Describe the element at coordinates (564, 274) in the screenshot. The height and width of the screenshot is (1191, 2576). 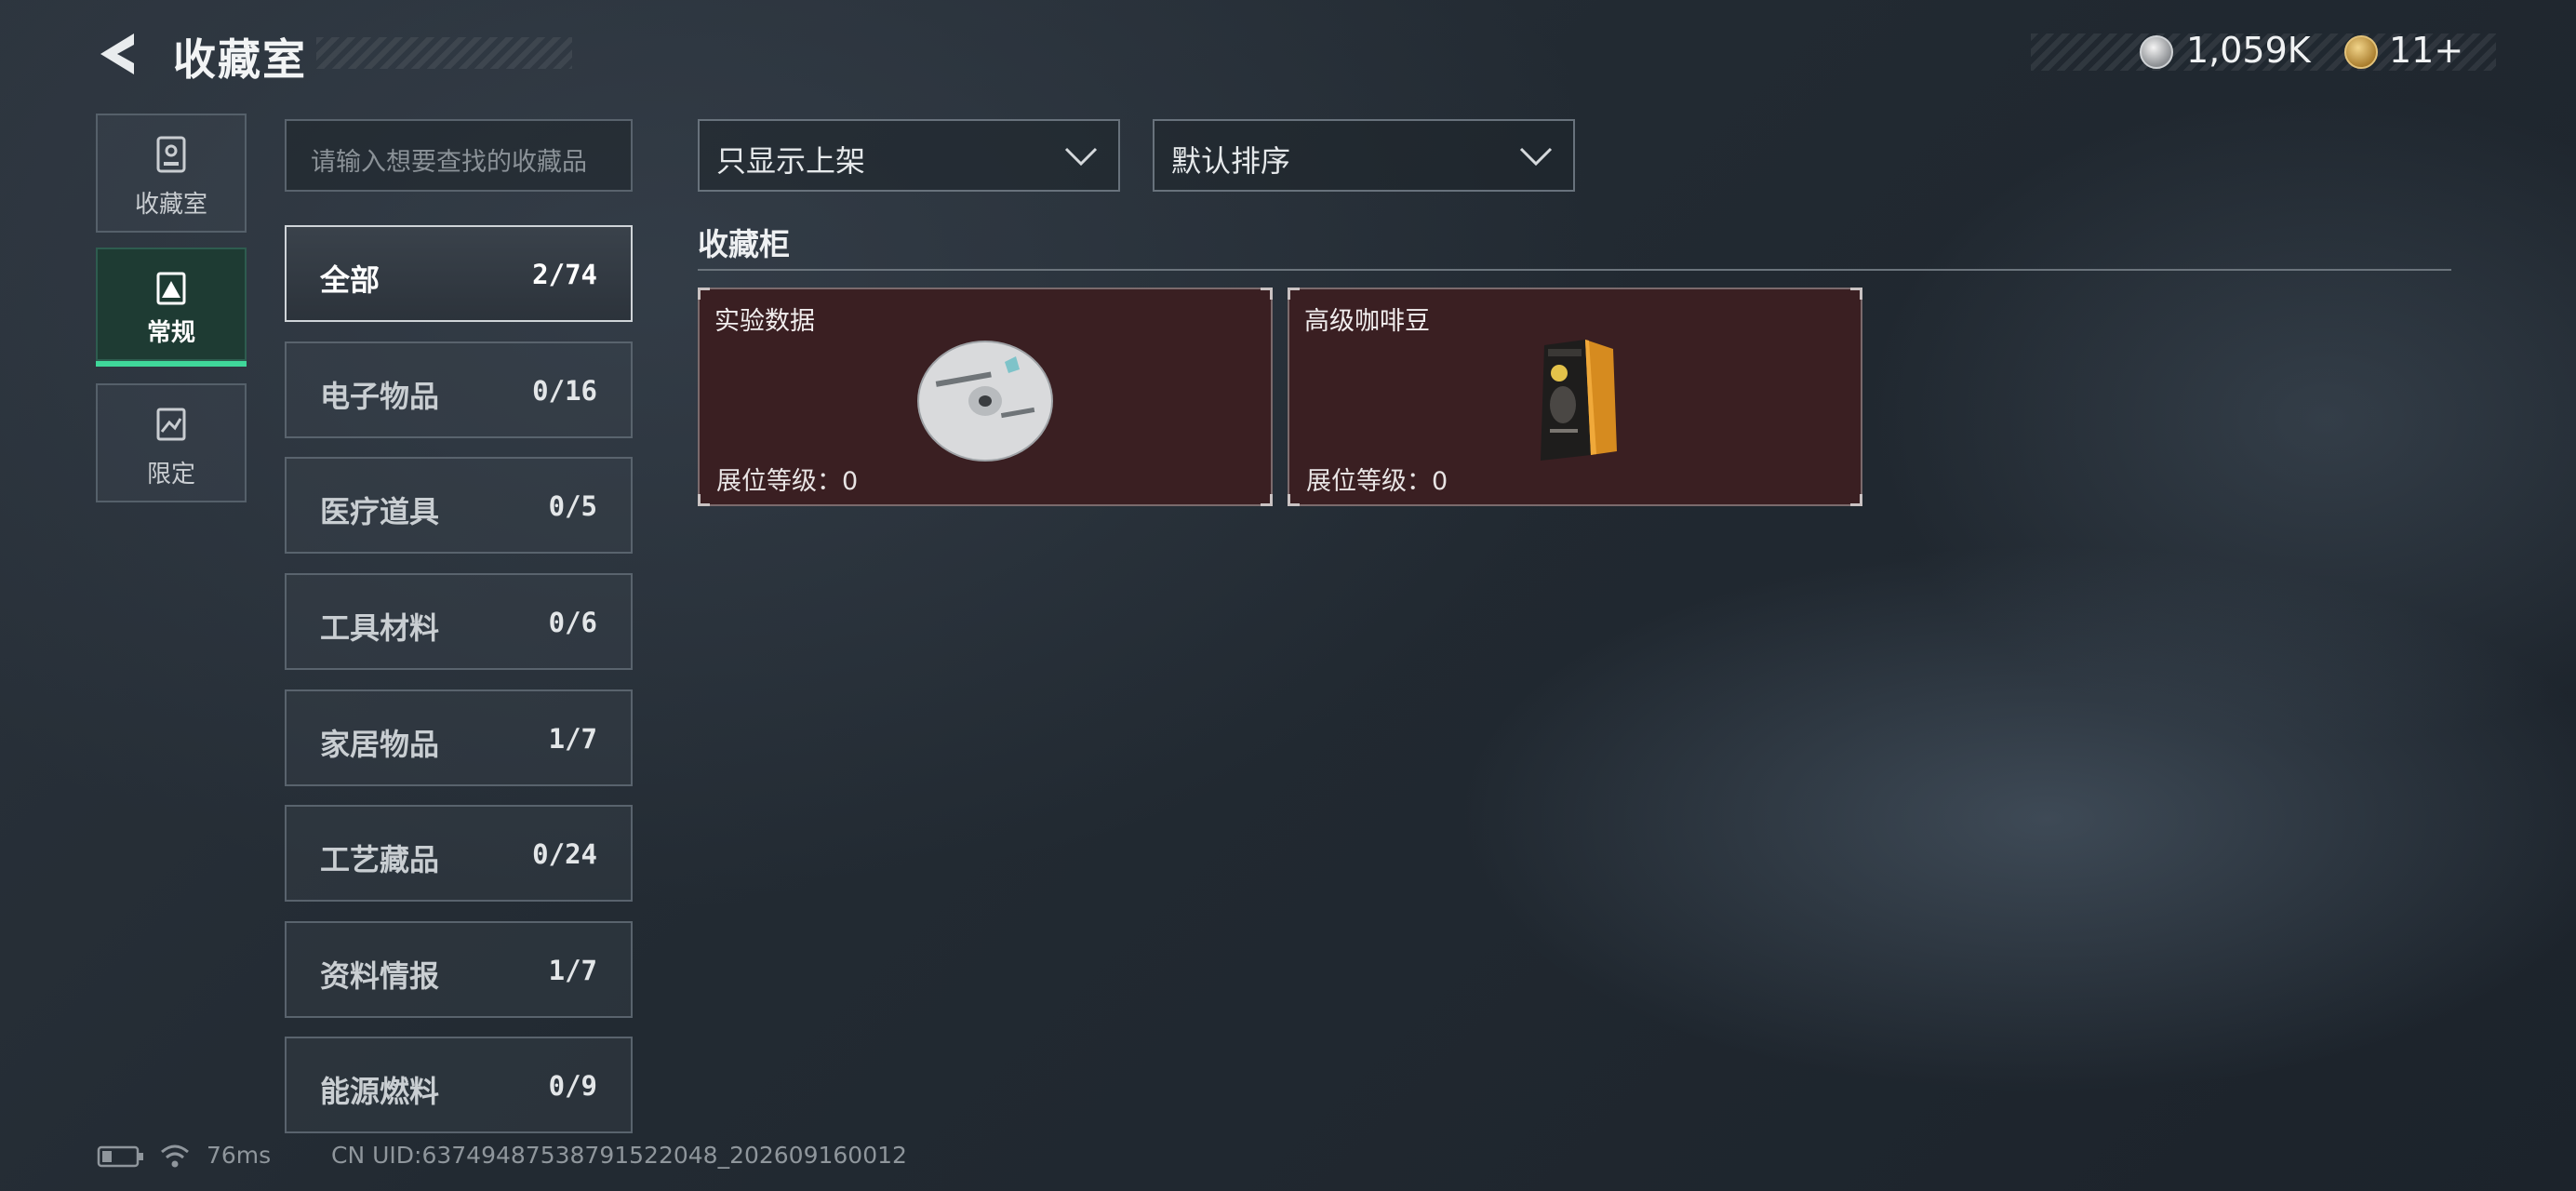
I see `category-count: 2/74` at that location.